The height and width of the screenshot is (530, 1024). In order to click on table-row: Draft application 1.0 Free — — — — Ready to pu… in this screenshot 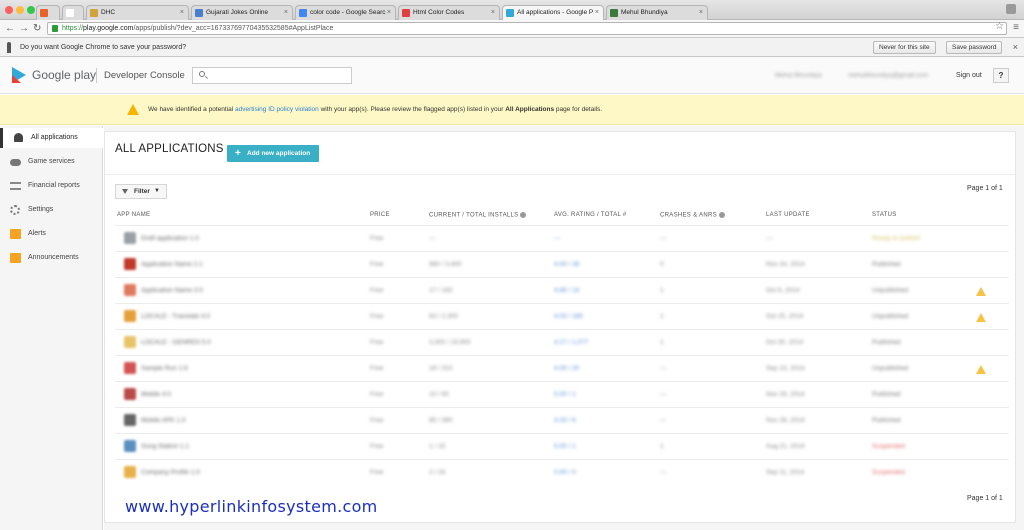, I will do `click(562, 238)`.